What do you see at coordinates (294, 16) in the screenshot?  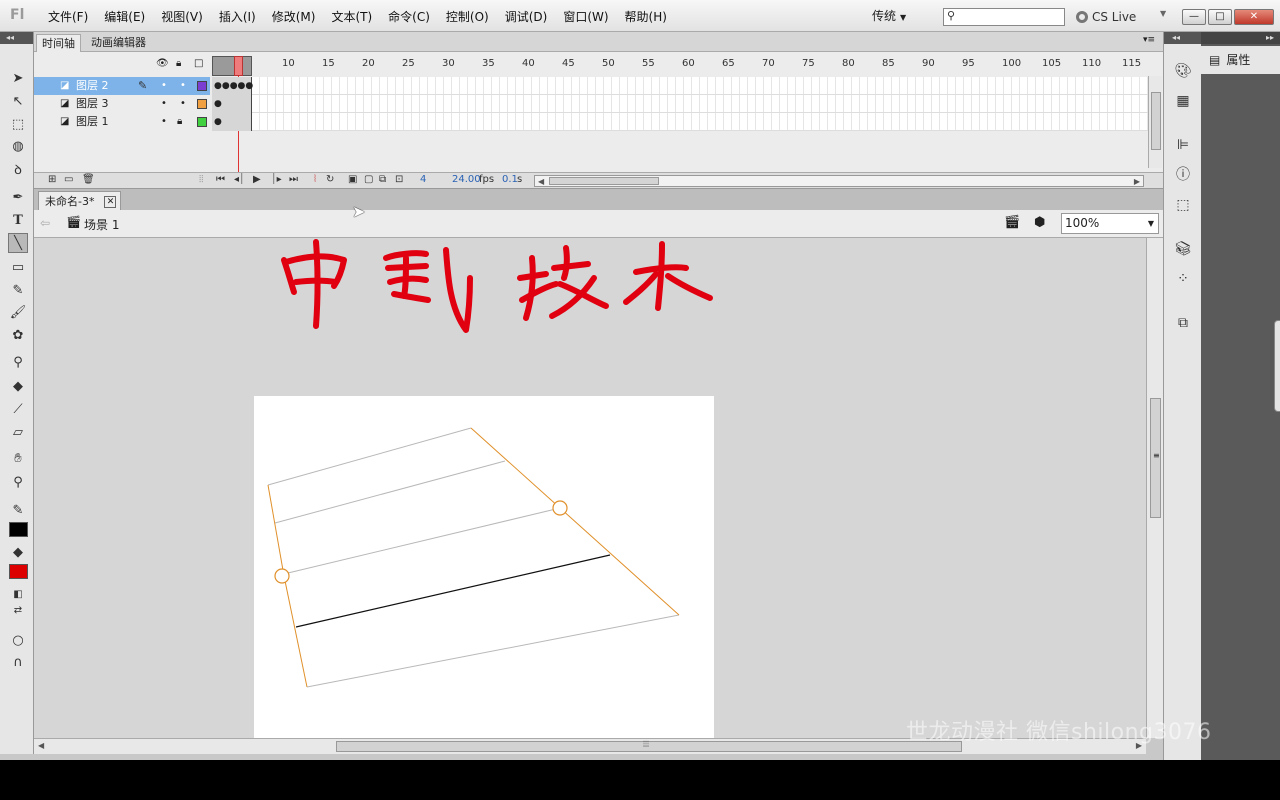 I see `menu-modify: 修改(M)` at bounding box center [294, 16].